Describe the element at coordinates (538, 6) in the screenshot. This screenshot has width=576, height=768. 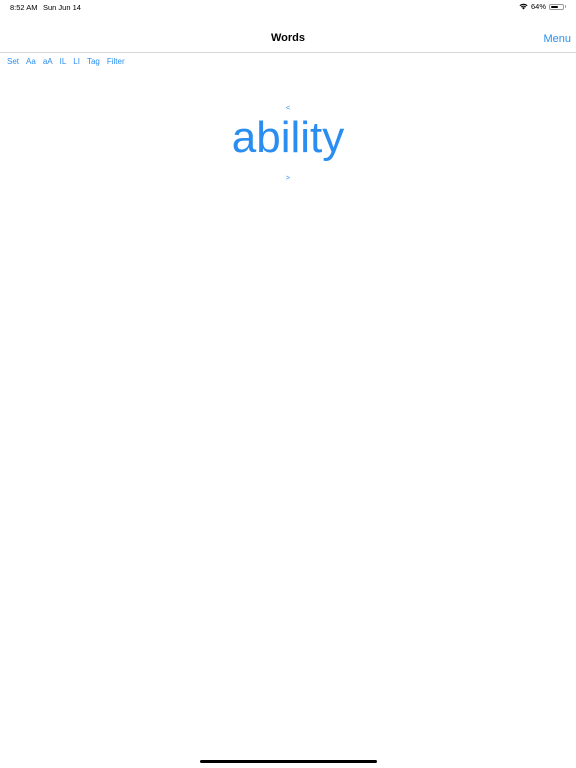
I see `battery-percent: 64%` at that location.